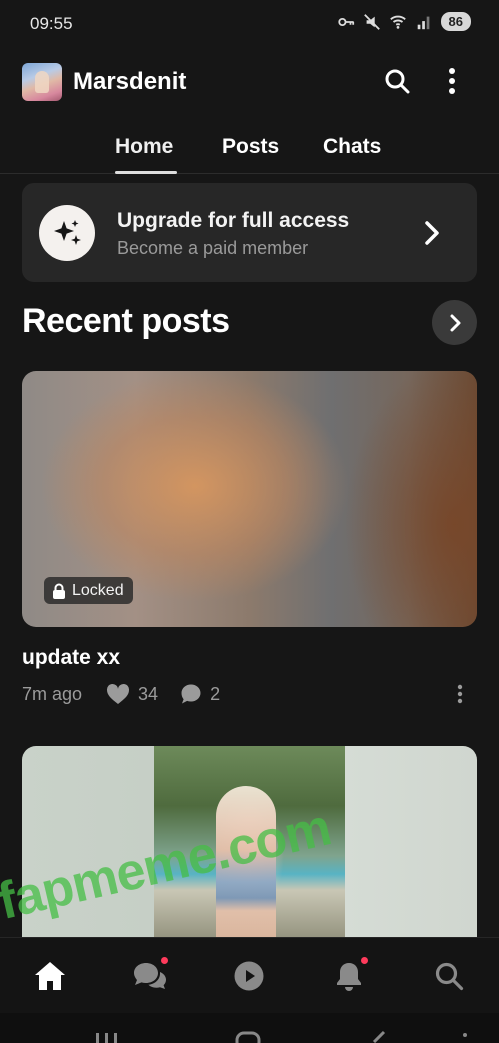  I want to click on post-meta: 7m ago 34 2, so click(132, 694).